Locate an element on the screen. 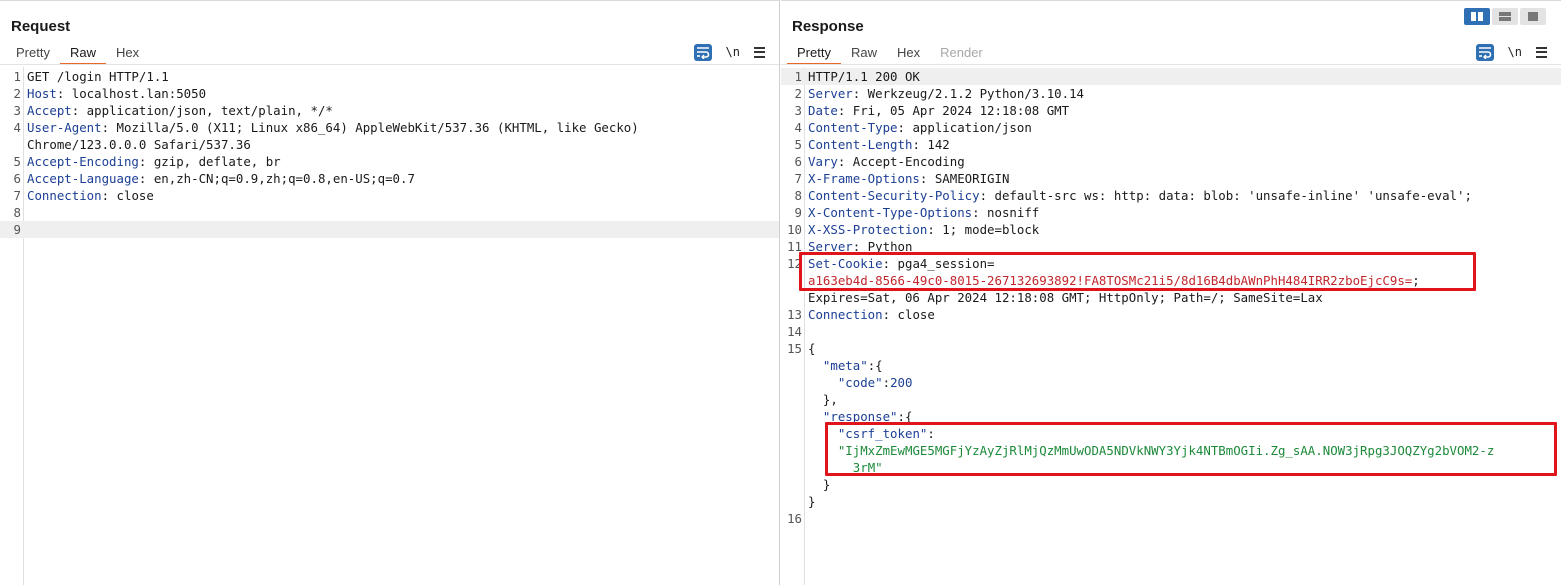 This screenshot has height=585, width=1561. request-title: Request is located at coordinates (41, 26).